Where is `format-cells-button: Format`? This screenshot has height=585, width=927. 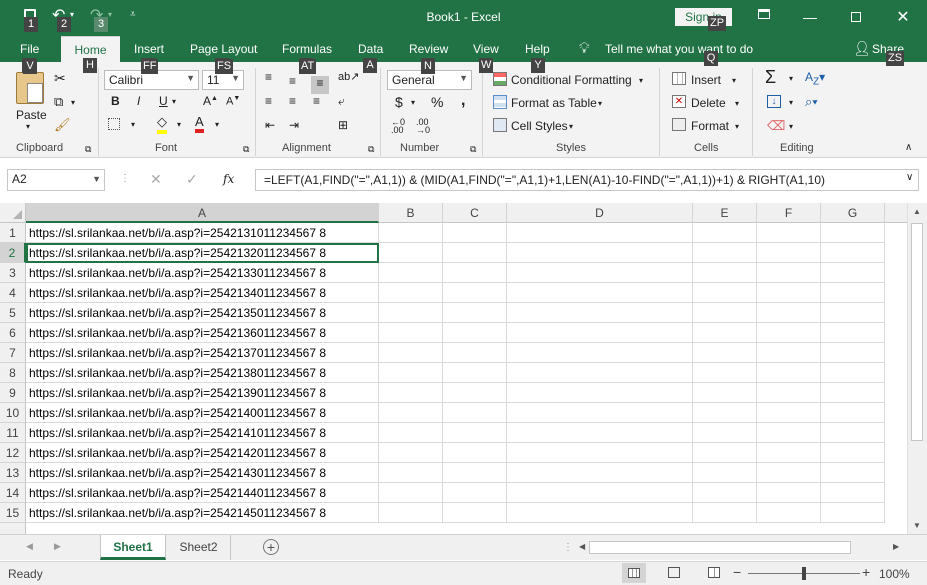 format-cells-button: Format is located at coordinates (710, 126).